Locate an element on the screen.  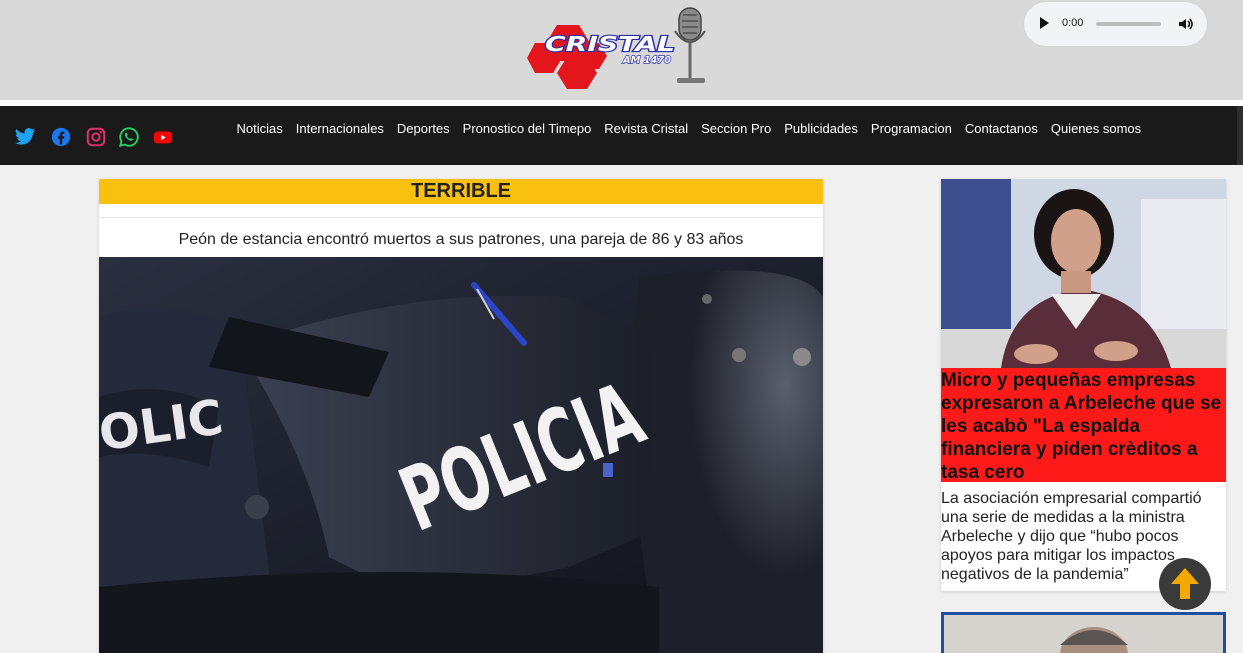
arrow-up-icon is located at coordinates (1185, 583).